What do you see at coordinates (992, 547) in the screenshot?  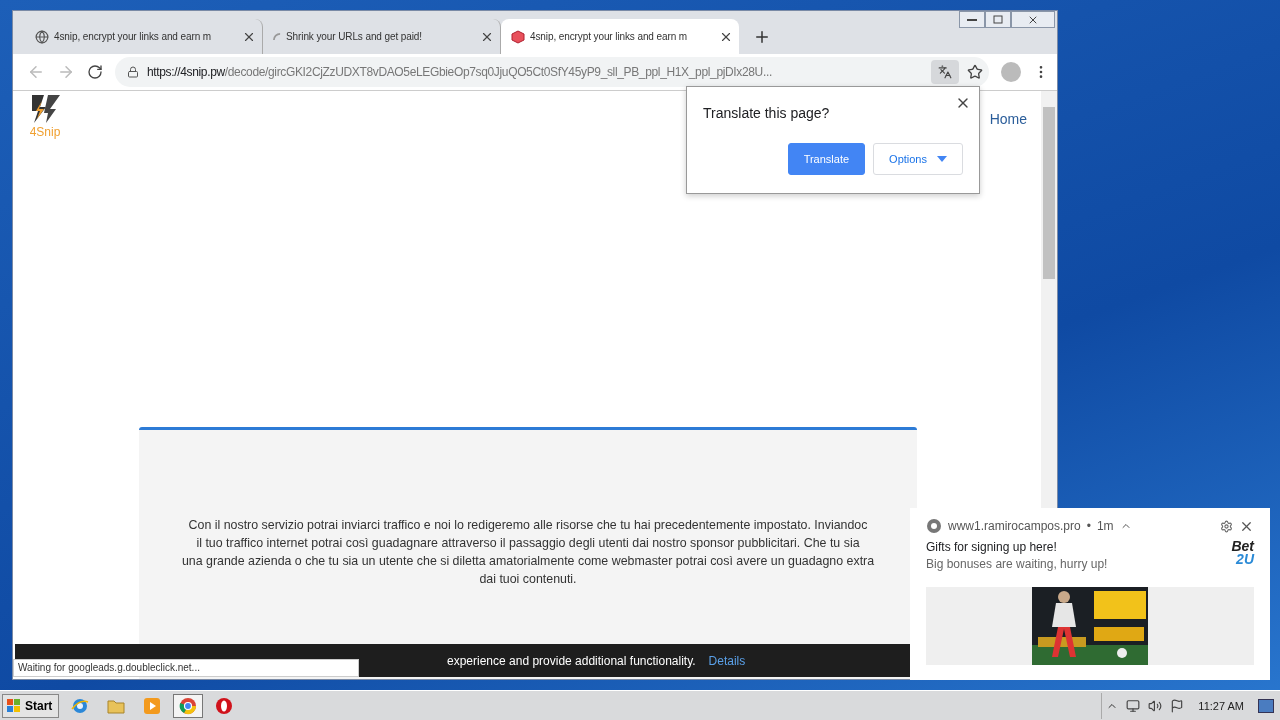 I see `notification-title: Gifts for signing up here!` at bounding box center [992, 547].